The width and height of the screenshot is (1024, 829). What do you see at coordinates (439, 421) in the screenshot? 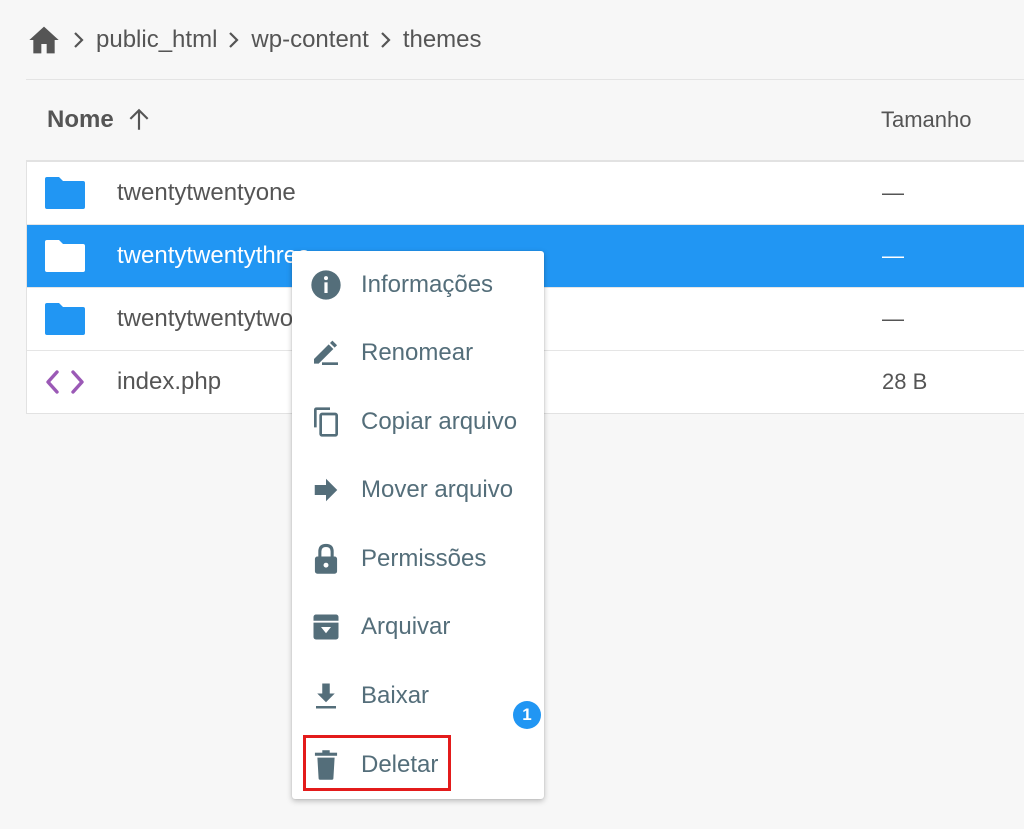
I see `menu-item-label: Copiar arquivo` at bounding box center [439, 421].